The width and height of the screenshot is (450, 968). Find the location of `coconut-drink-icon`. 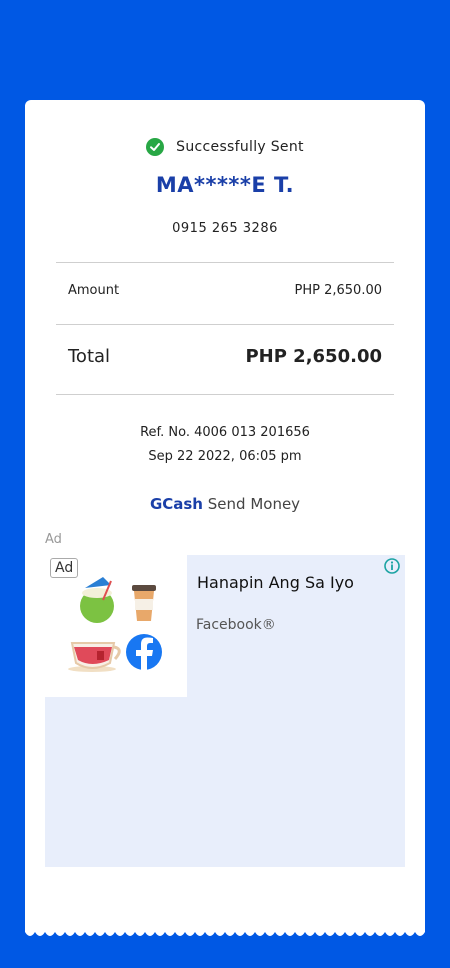

coconut-drink-icon is located at coordinates (97, 600).